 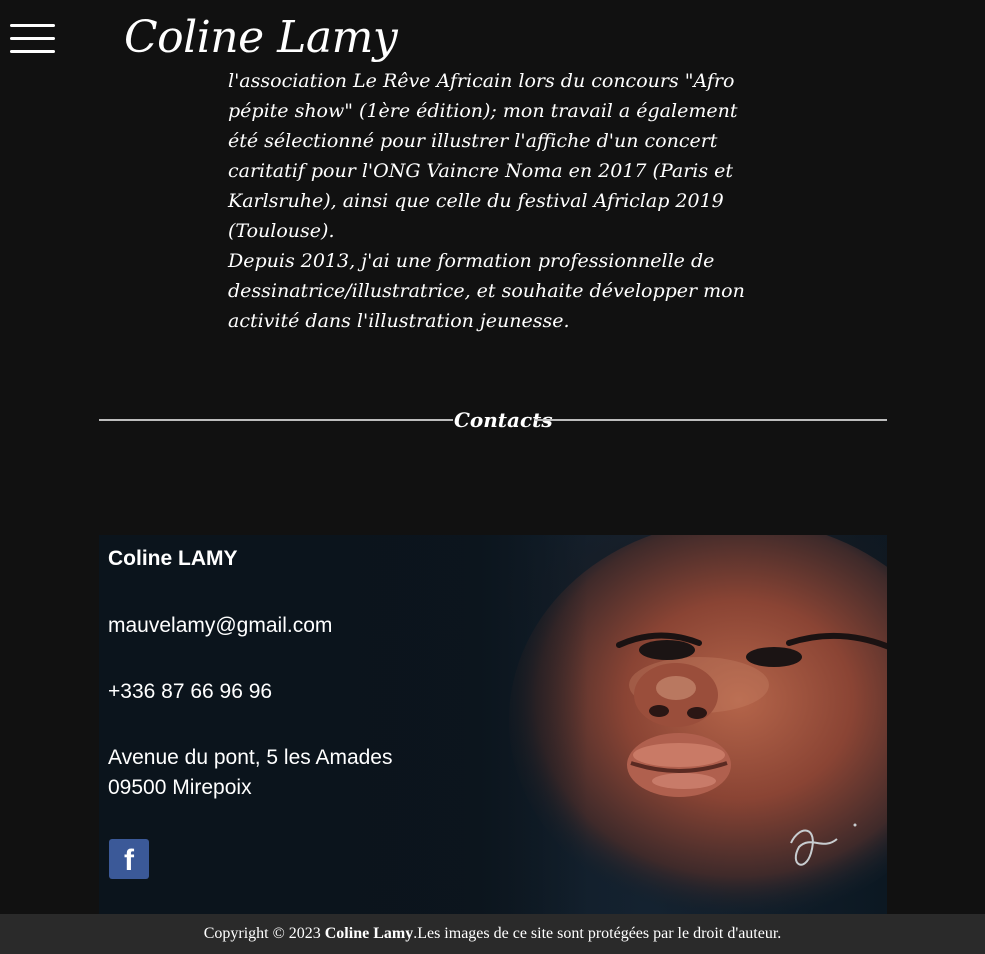 I want to click on site-header: Coline Lamy, so click(x=492, y=36).